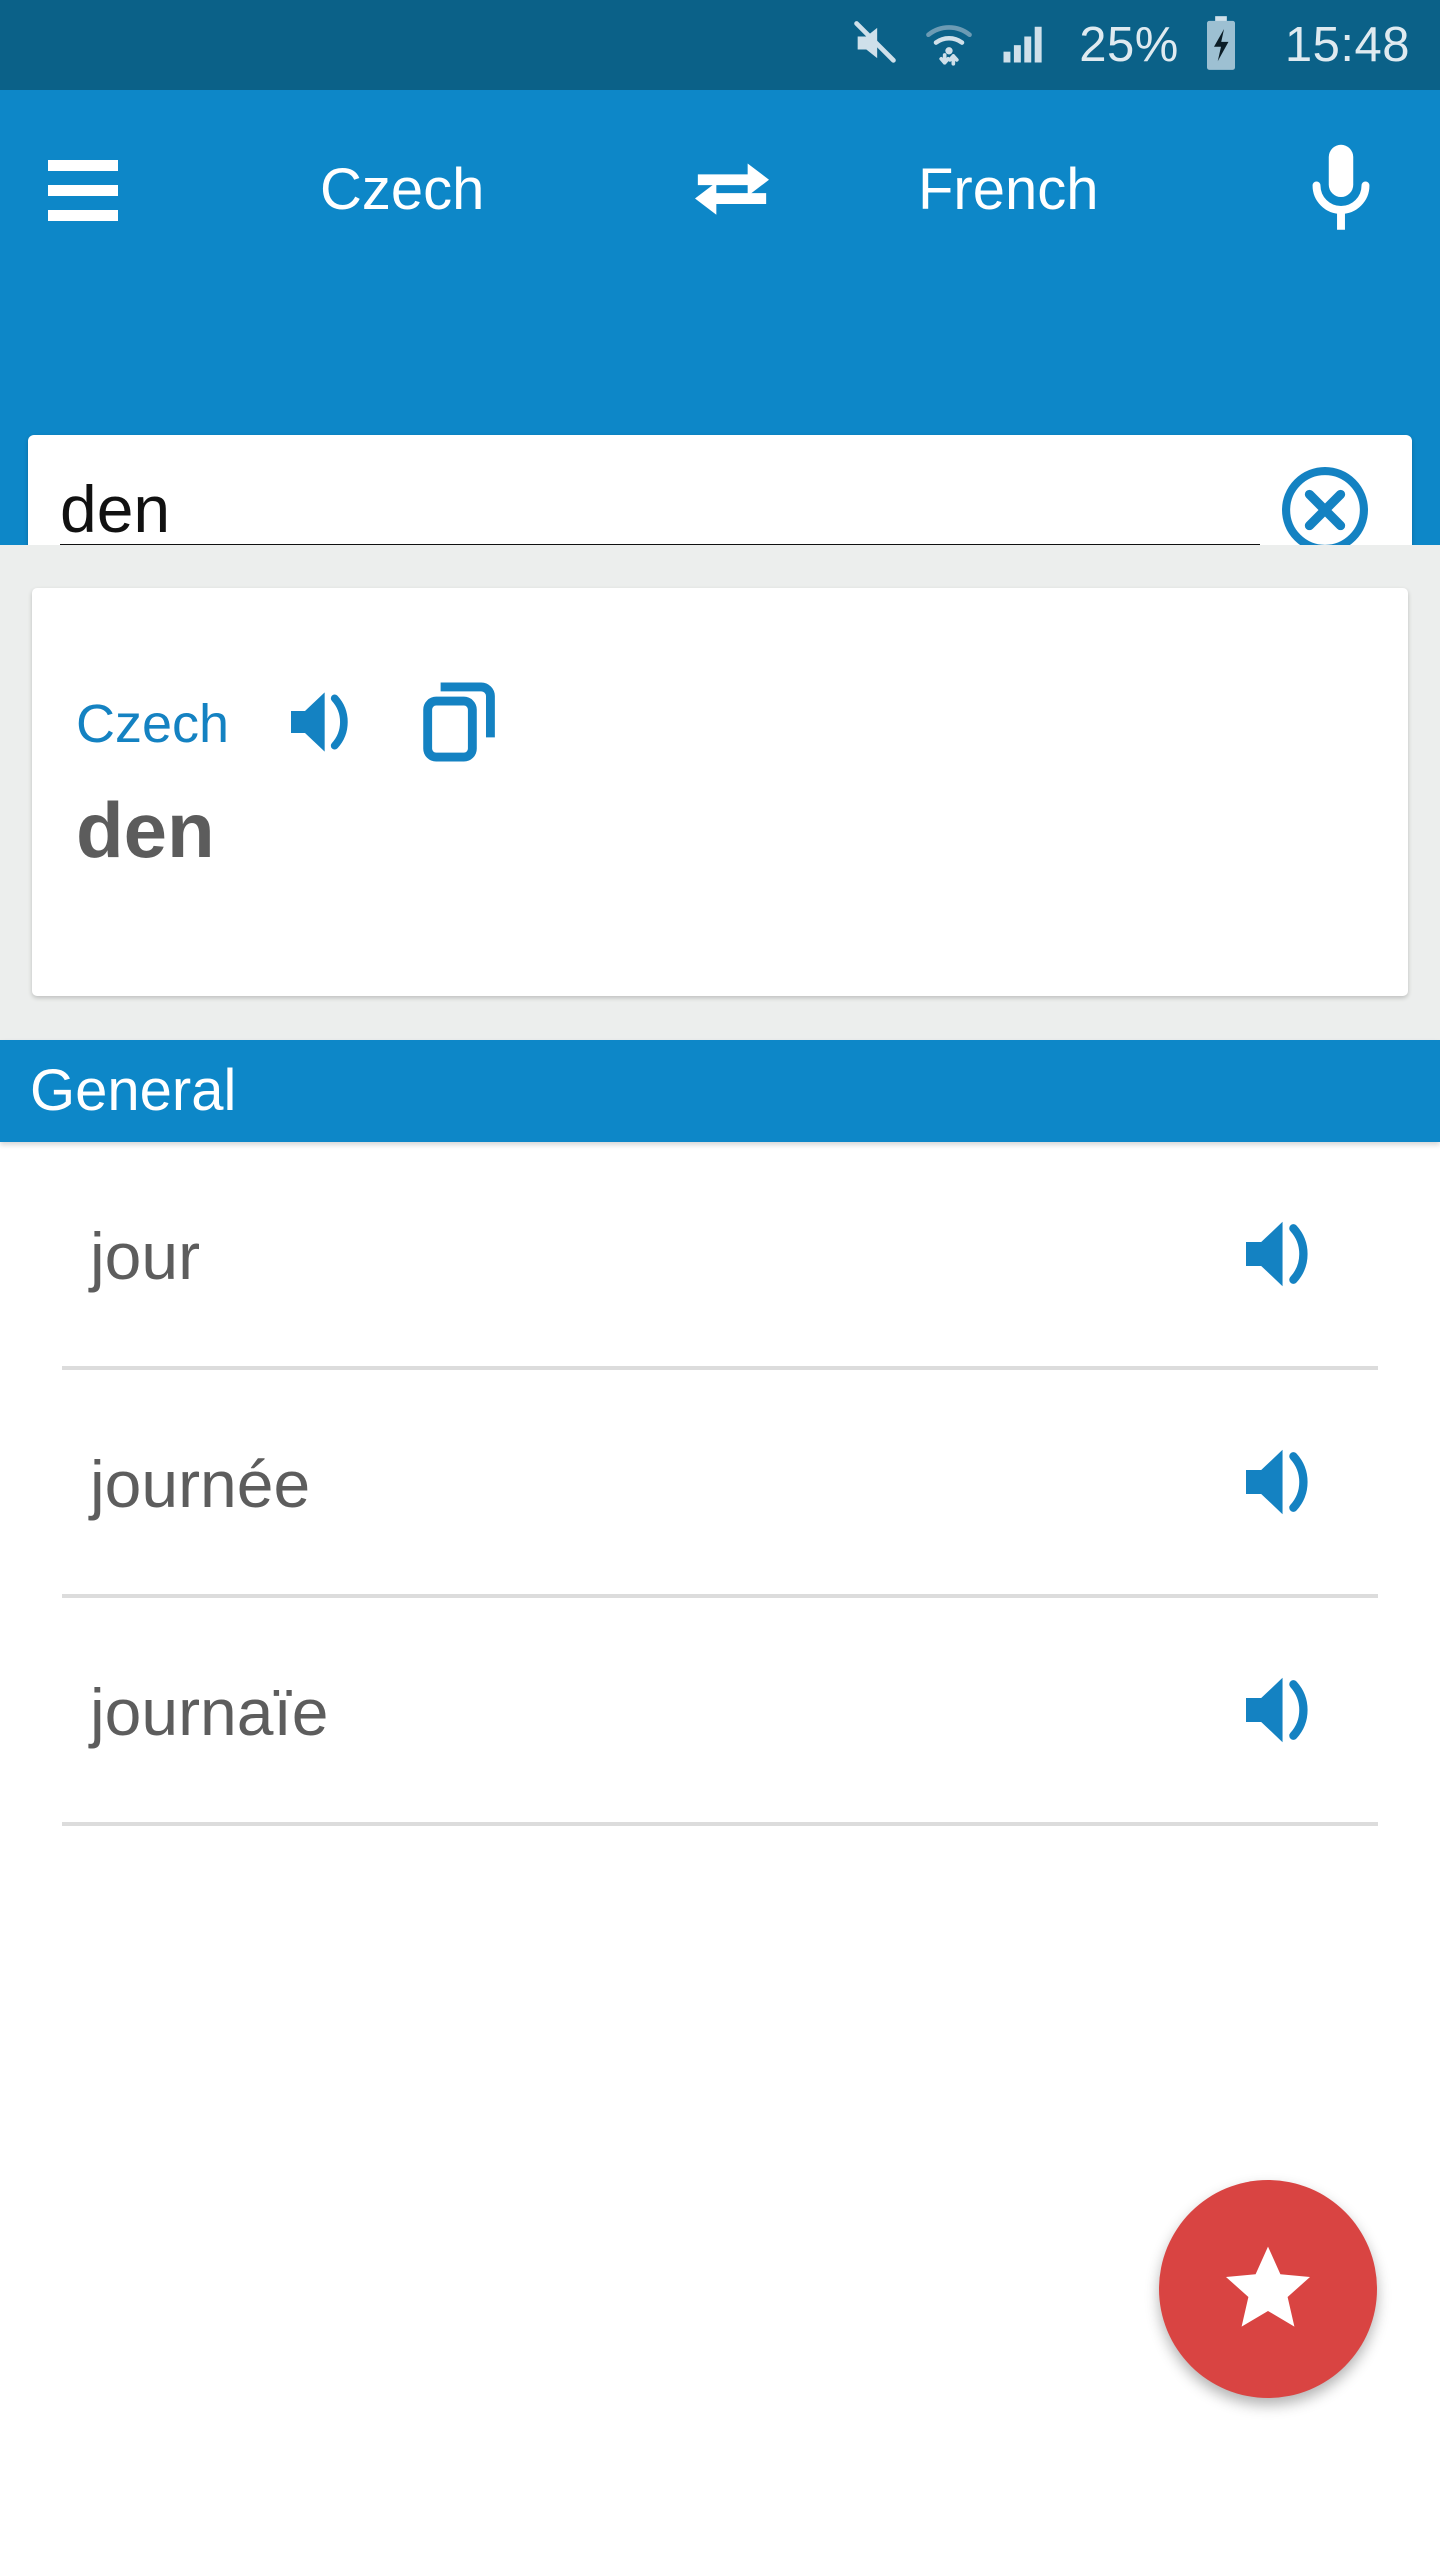 The width and height of the screenshot is (1440, 2560). I want to click on section-header-general: General, so click(720, 1091).